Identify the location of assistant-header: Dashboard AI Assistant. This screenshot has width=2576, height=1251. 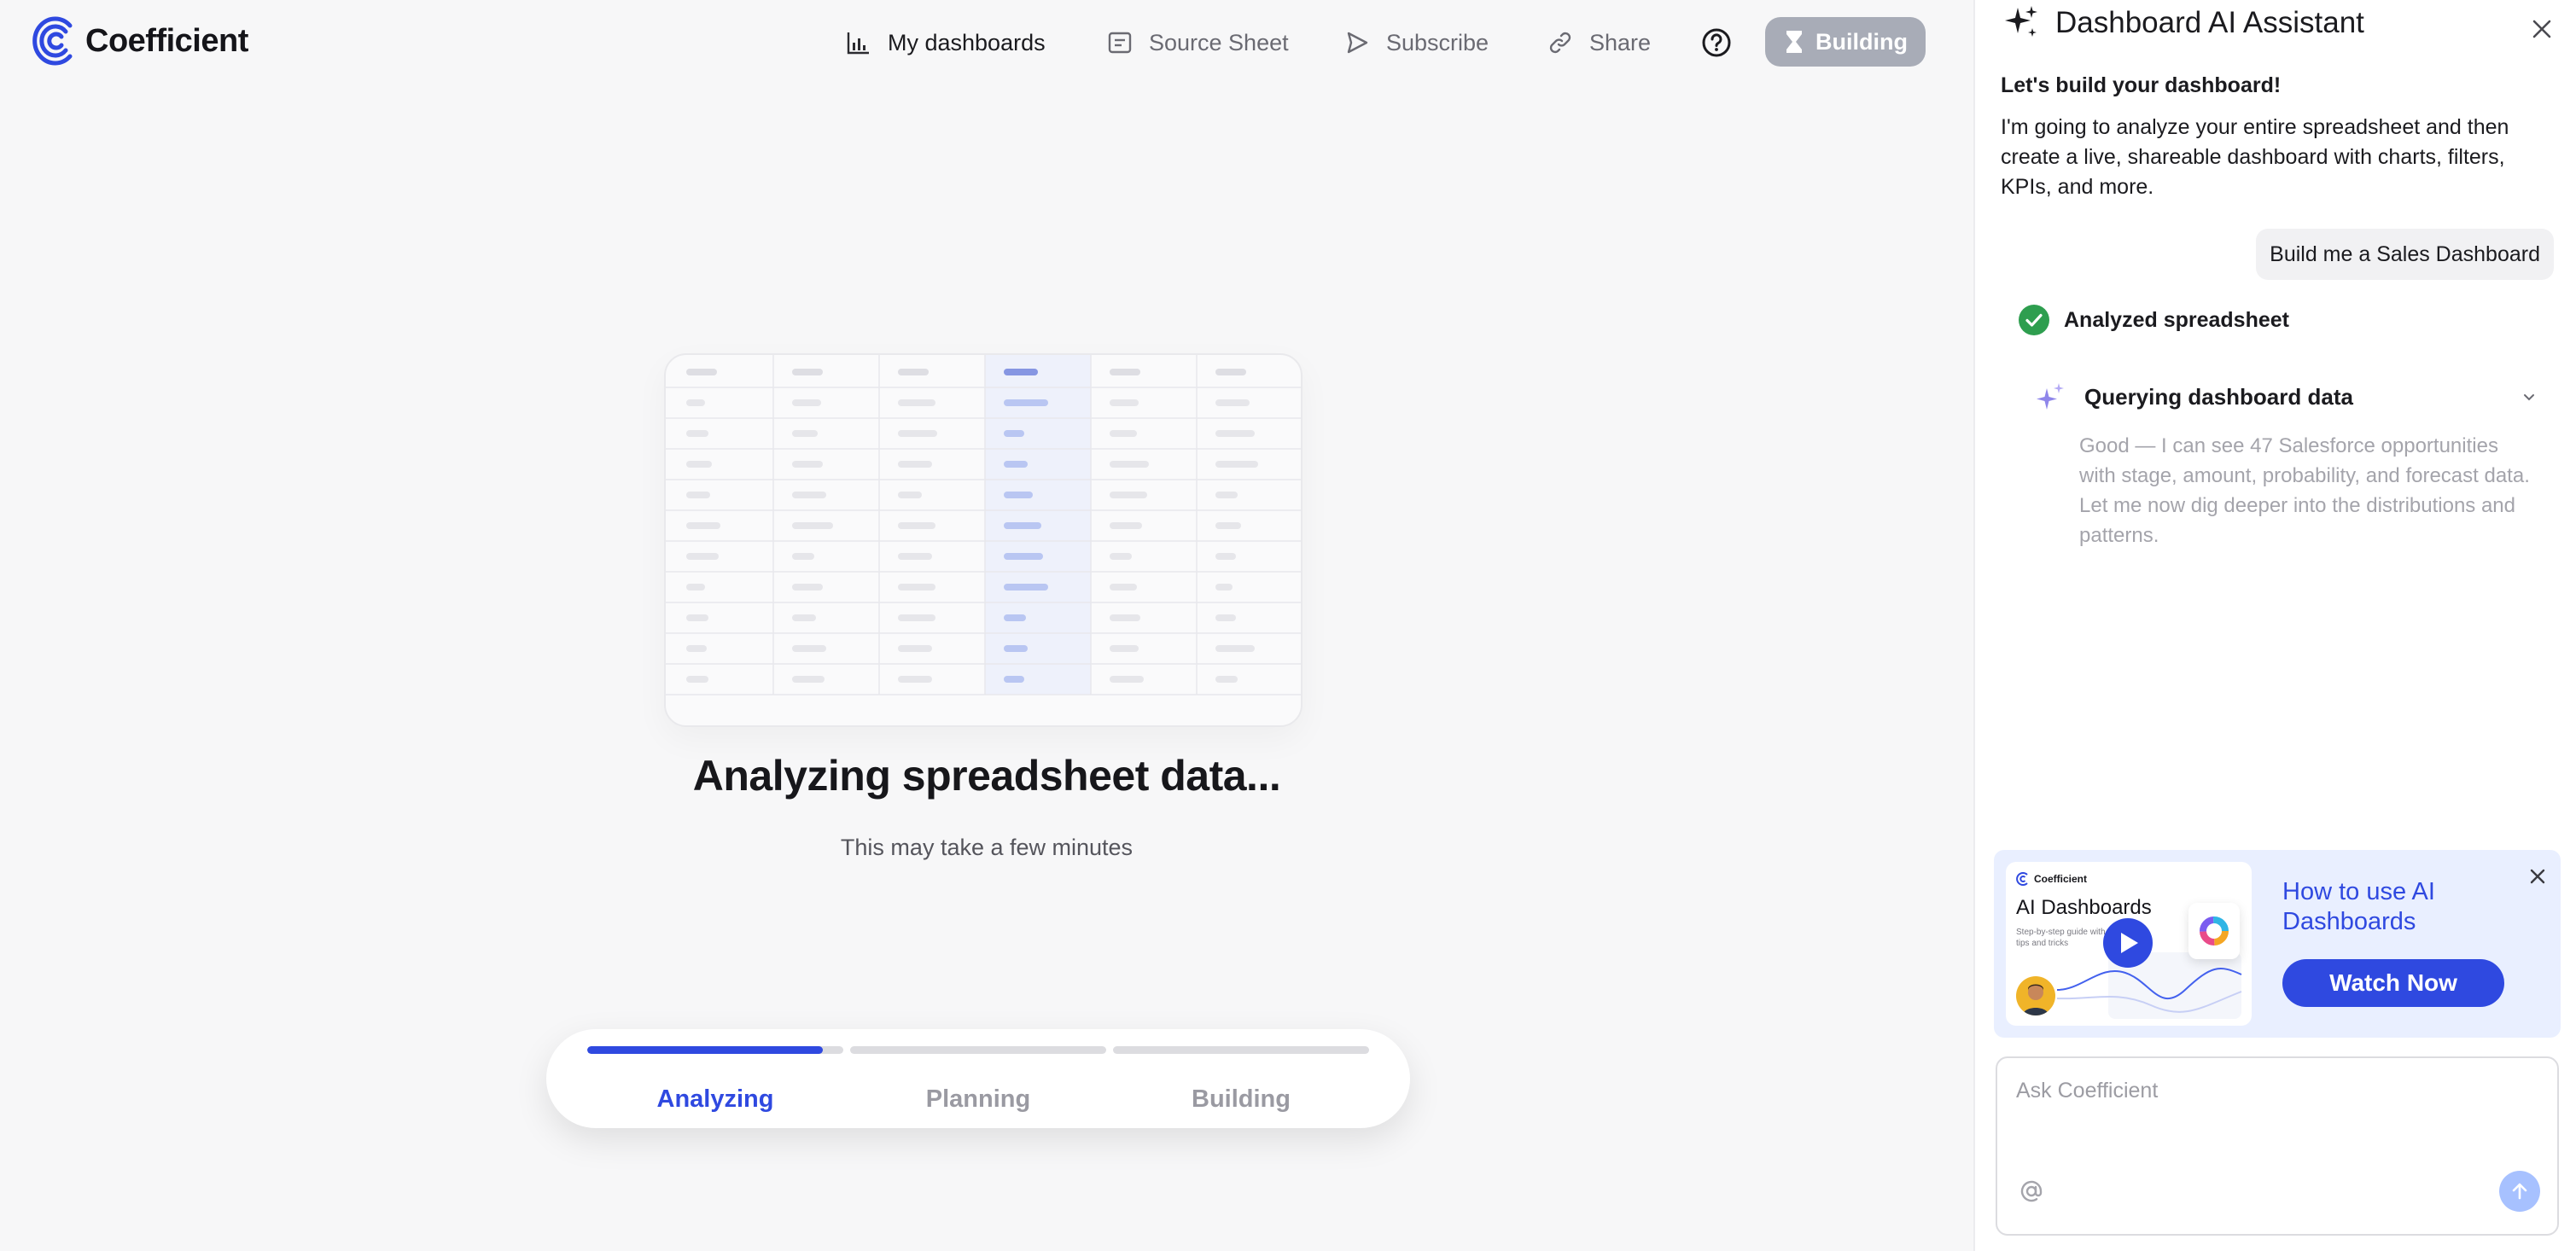
(2182, 23).